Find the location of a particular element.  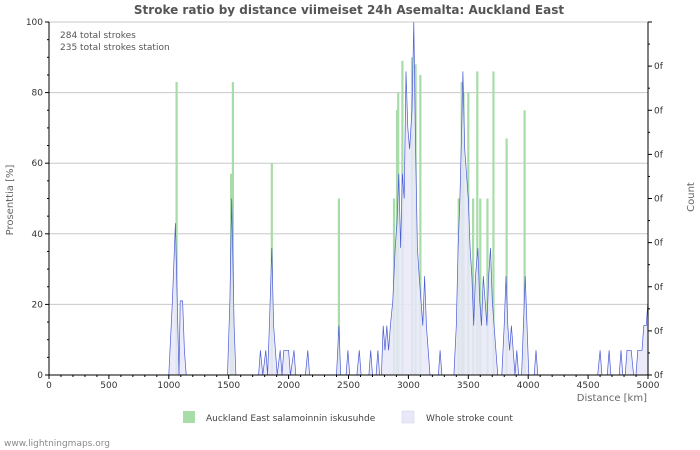

x-tick-label-3500: 3500 is located at coordinates (468, 386).